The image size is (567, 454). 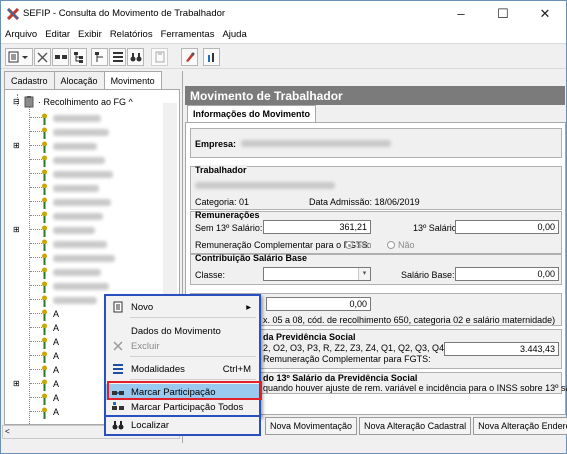 What do you see at coordinates (29, 103) in the screenshot?
I see `folder-icon` at bounding box center [29, 103].